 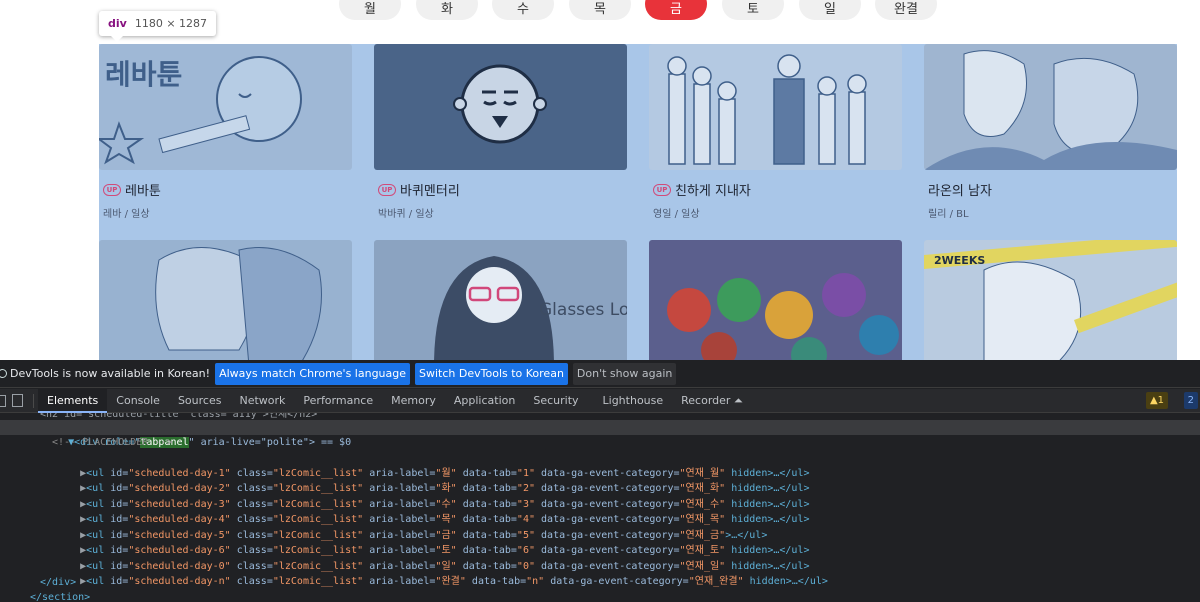 What do you see at coordinates (73, 400) in the screenshot?
I see `tab-elements: Elements` at bounding box center [73, 400].